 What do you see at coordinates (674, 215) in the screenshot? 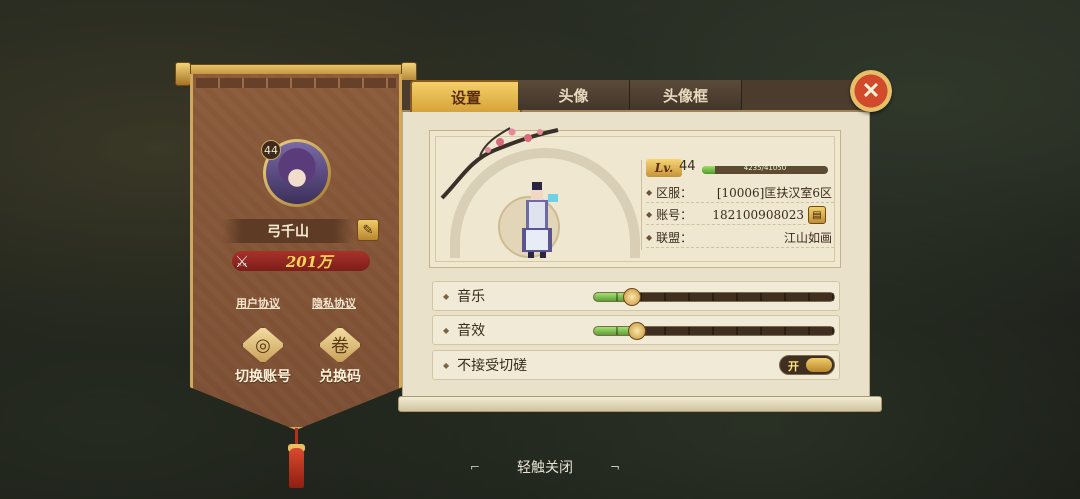
I see `account-key: 账号：` at bounding box center [674, 215].